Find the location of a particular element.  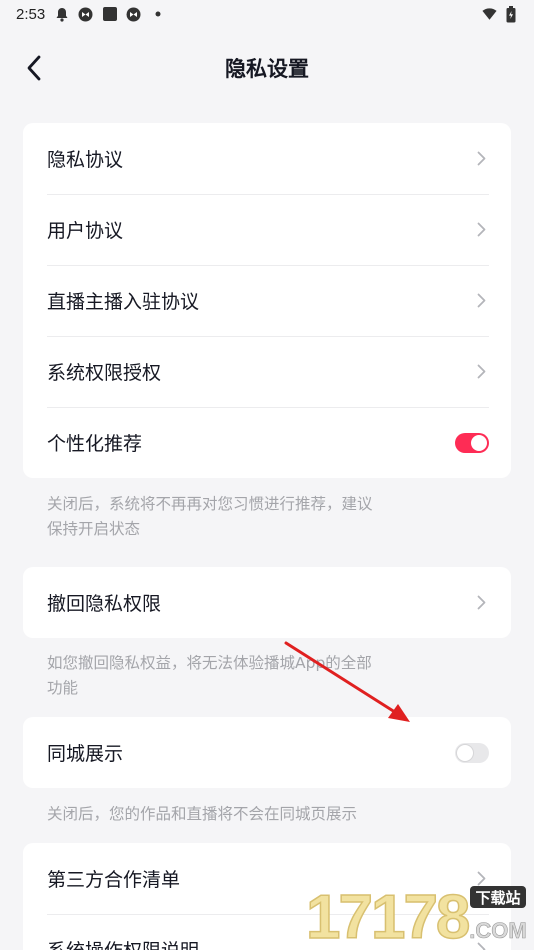

hint-line: 关闭后，系统将不再再对您习惯进行推荐，建议 is located at coordinates (210, 504).